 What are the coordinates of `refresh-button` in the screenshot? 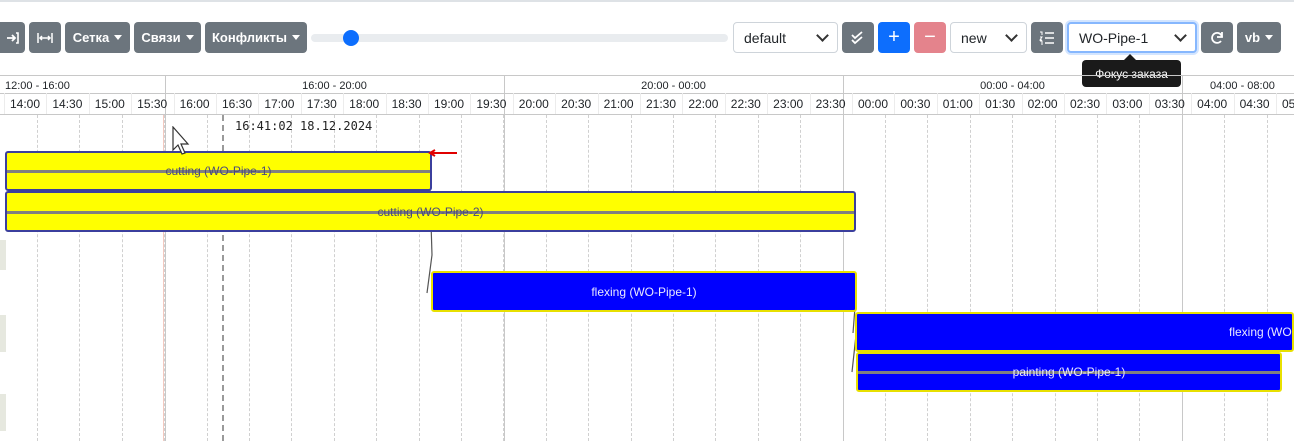 It's located at (1217, 37).